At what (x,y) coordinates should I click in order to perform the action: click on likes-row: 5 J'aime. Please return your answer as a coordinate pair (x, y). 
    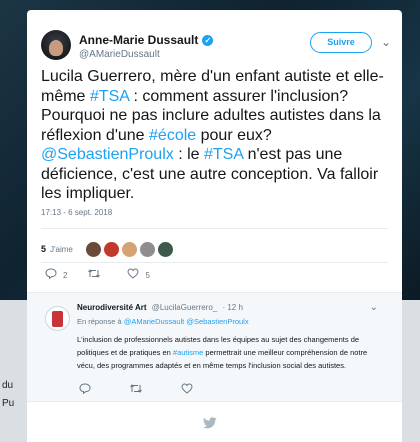
    Looking at the image, I should click on (107, 249).